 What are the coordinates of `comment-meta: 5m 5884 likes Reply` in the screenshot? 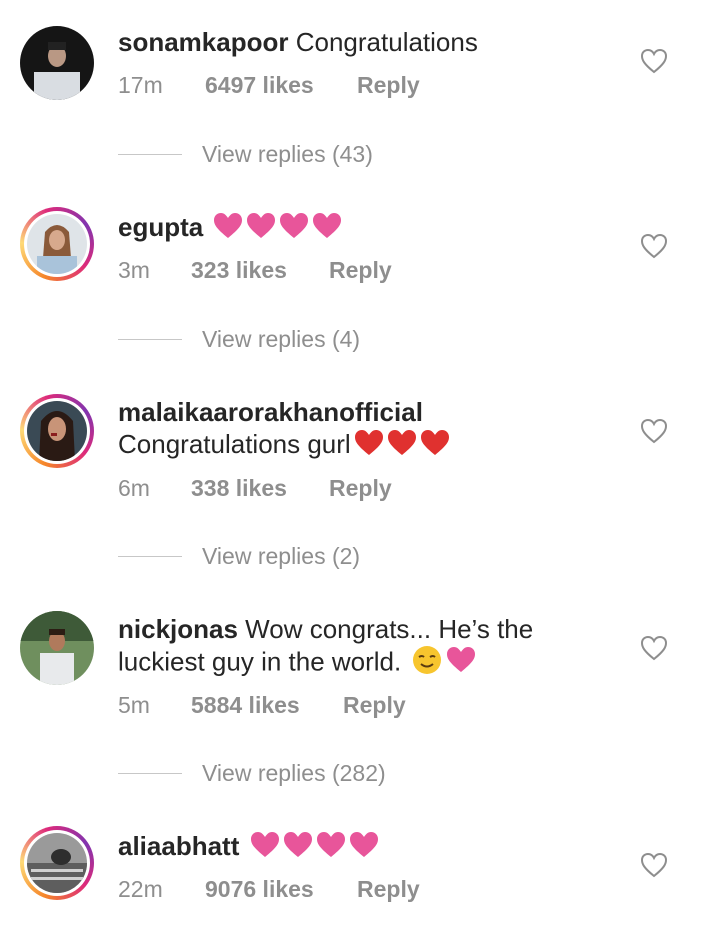 It's located at (262, 705).